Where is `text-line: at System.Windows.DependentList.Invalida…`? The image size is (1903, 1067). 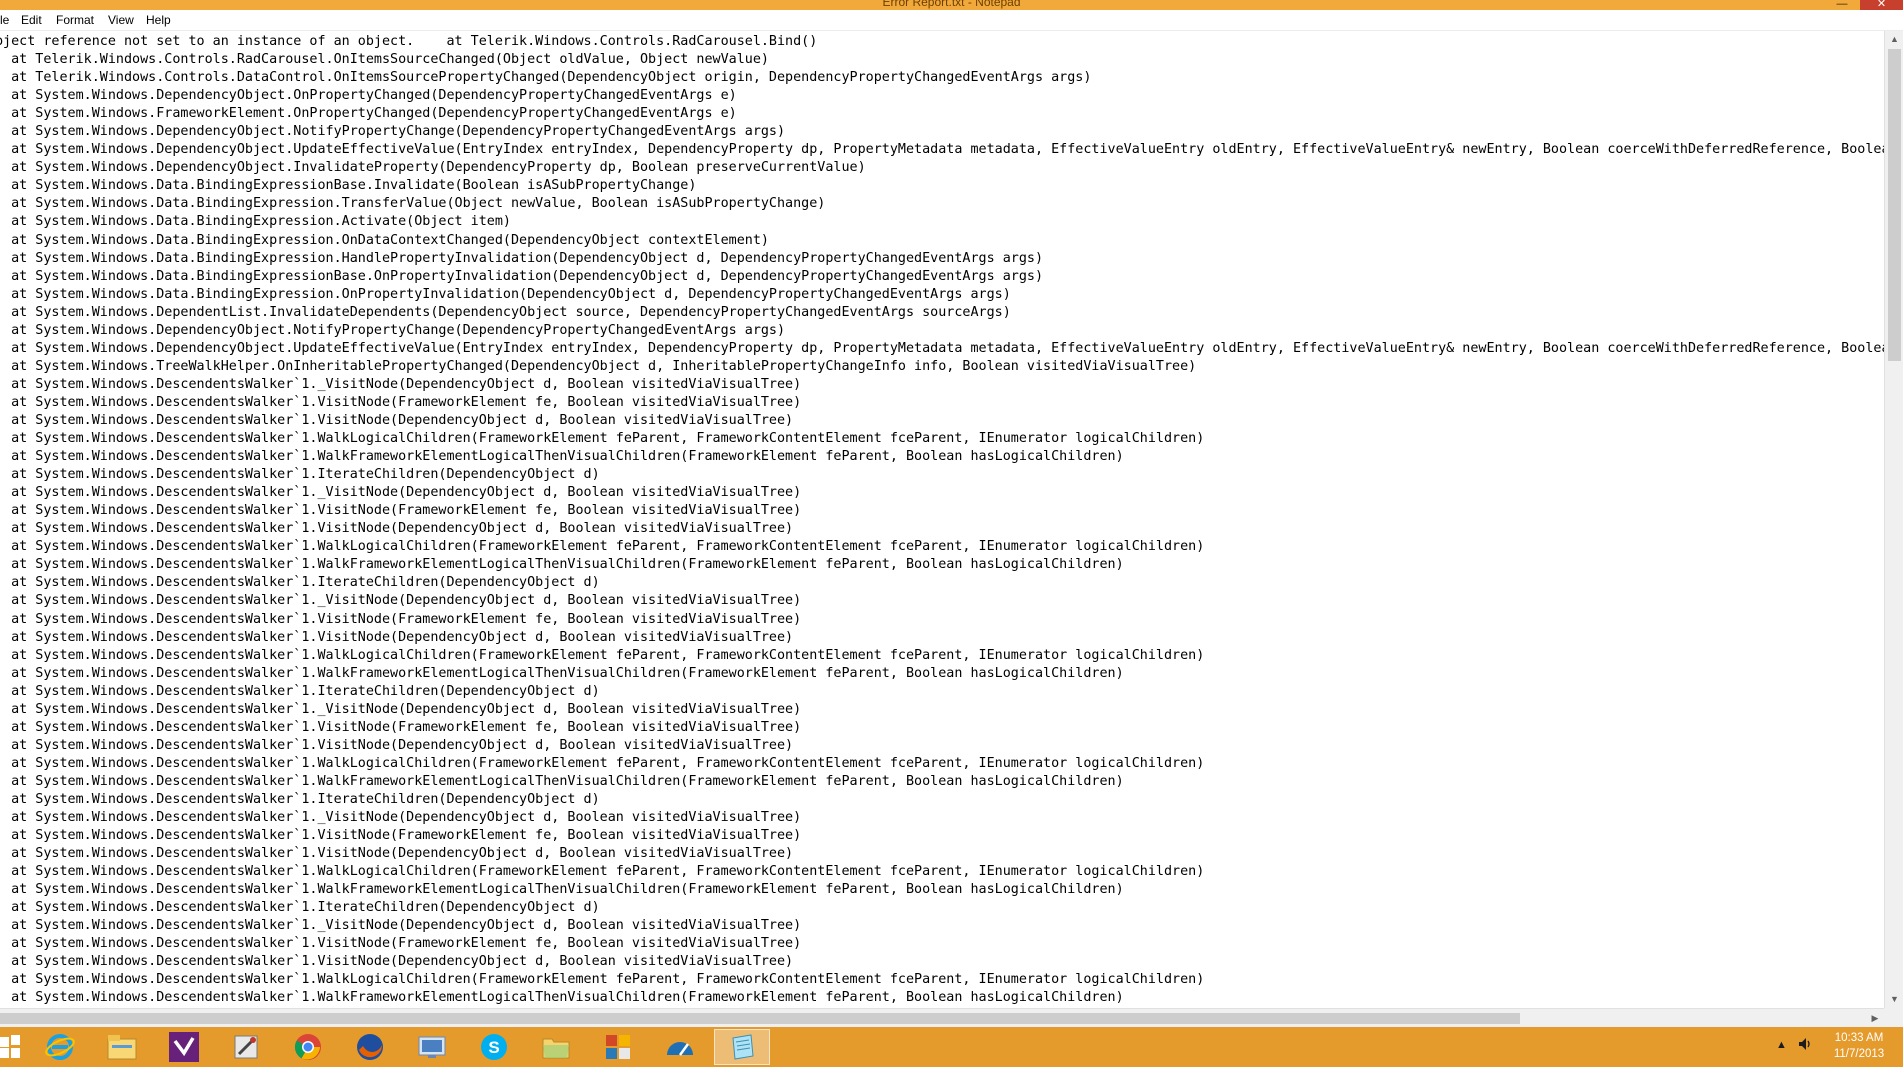
text-line: at System.Windows.DependentList.Invalida… is located at coordinates (505, 312).